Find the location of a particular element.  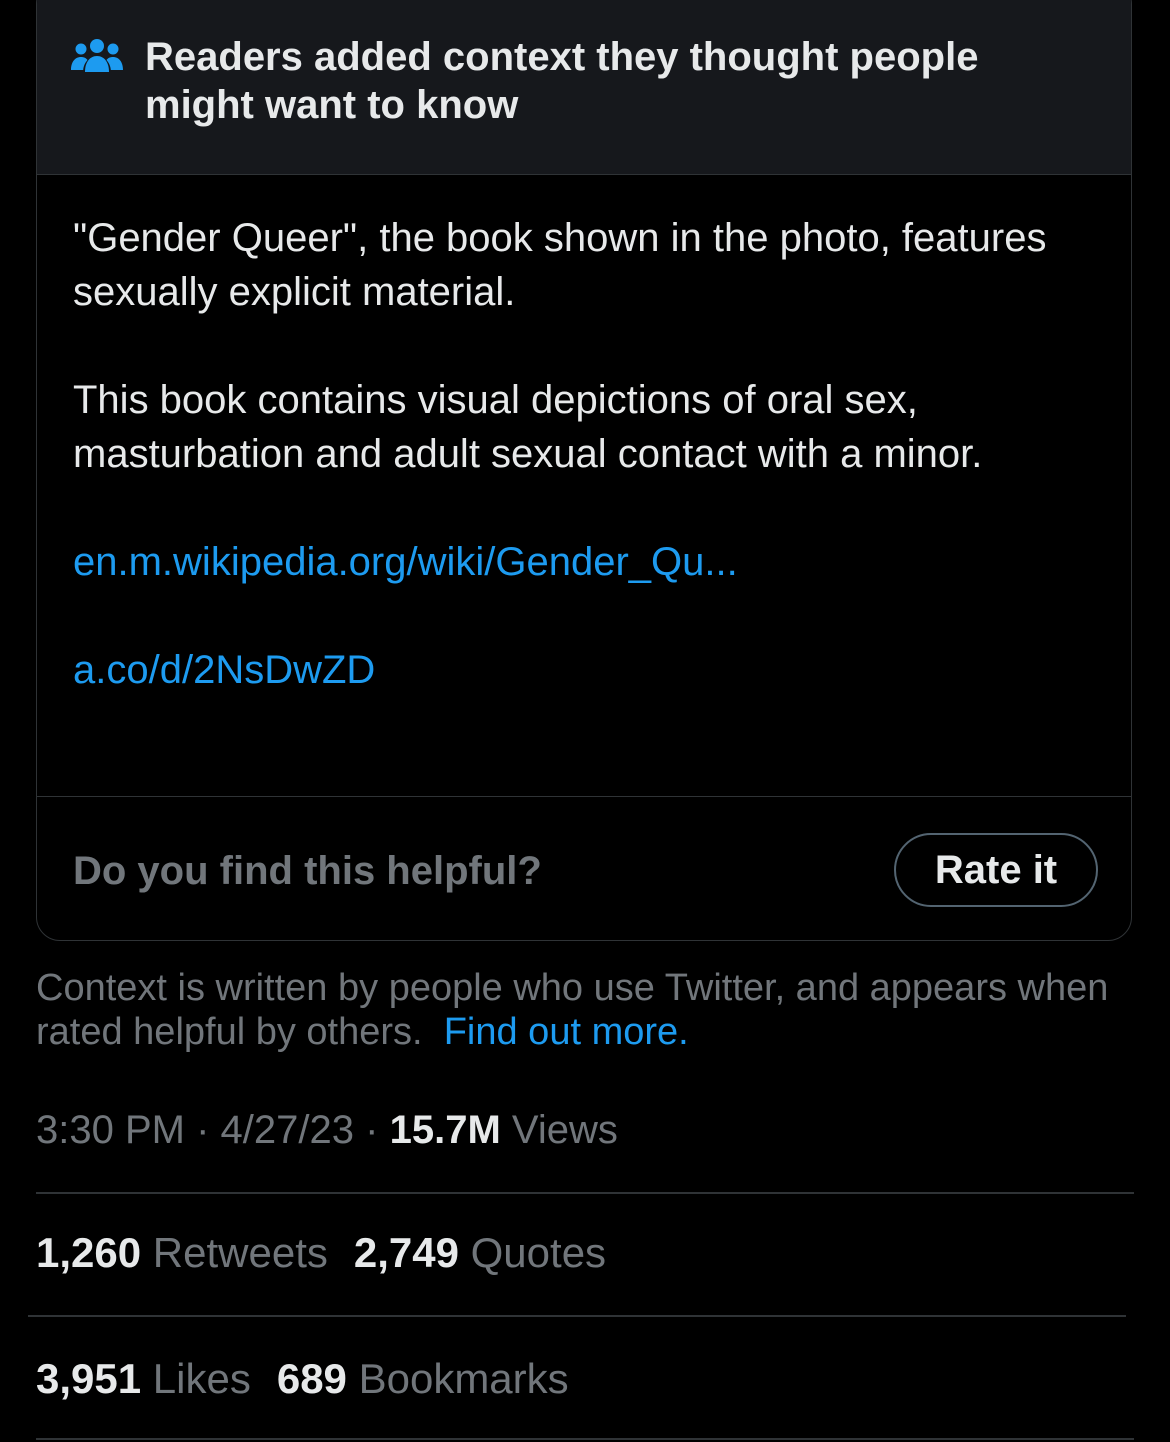

find-out-more-link: Find out more. is located at coordinates (566, 1032).